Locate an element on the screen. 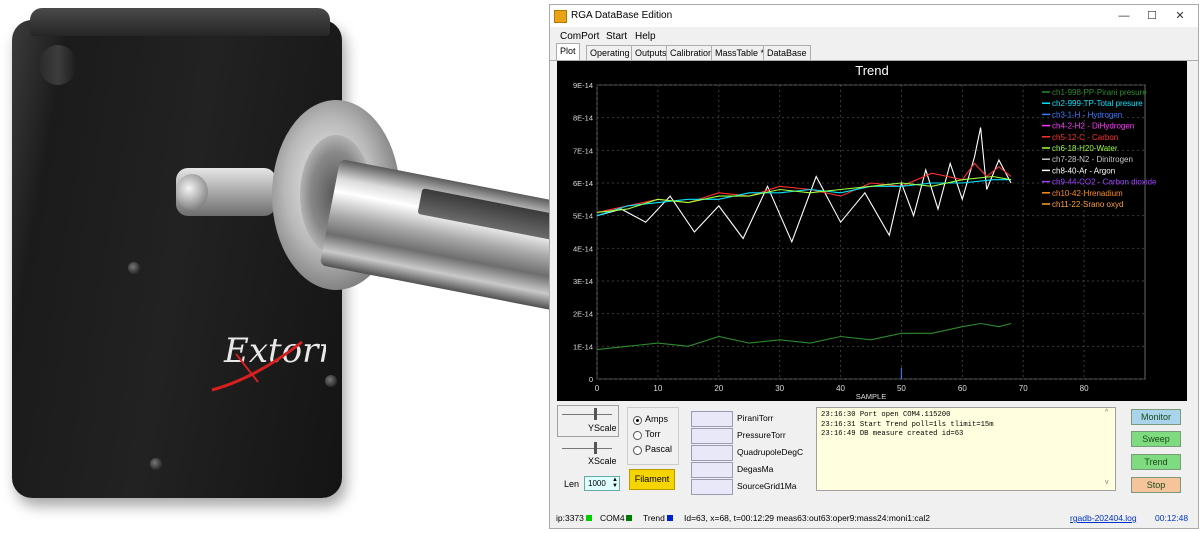 This screenshot has width=1200, height=533. tab-calibration: Calibration is located at coordinates (692, 53).